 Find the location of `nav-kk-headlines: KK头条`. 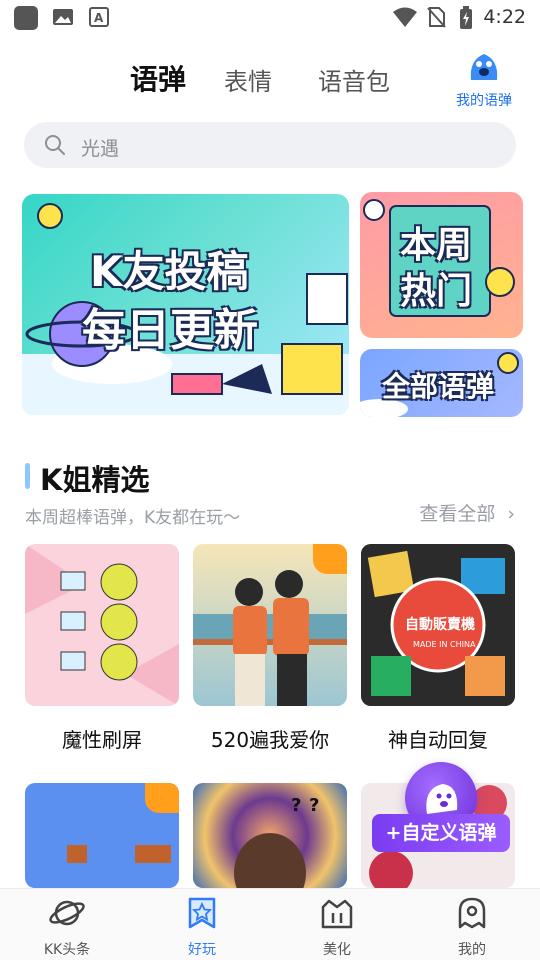

nav-kk-headlines: KK头条 is located at coordinates (67, 926).